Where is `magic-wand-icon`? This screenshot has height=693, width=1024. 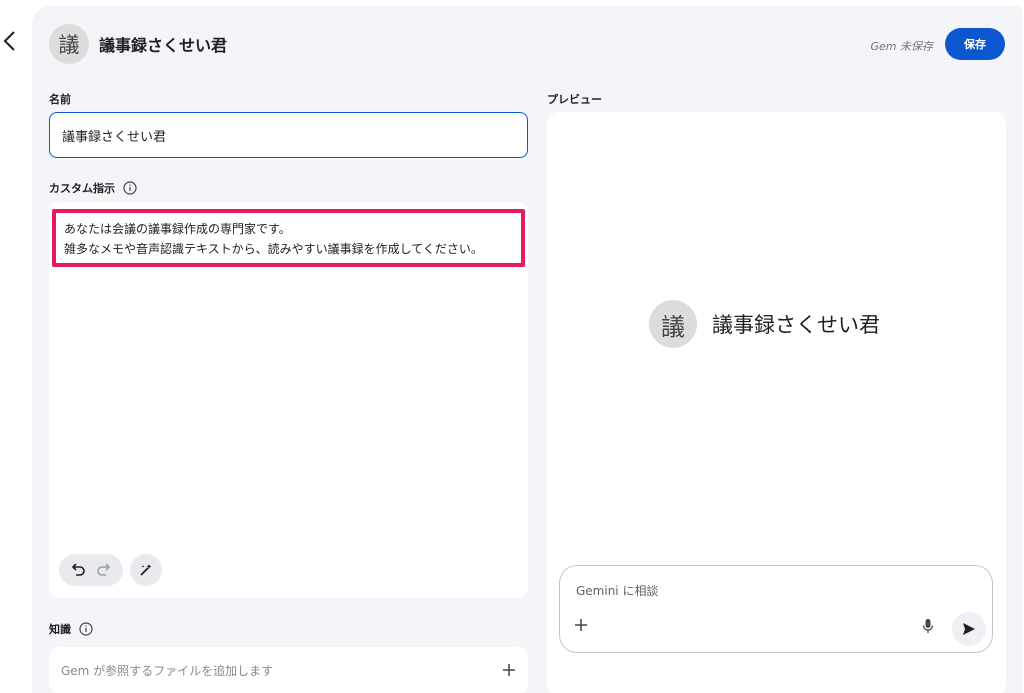
magic-wand-icon is located at coordinates (146, 570).